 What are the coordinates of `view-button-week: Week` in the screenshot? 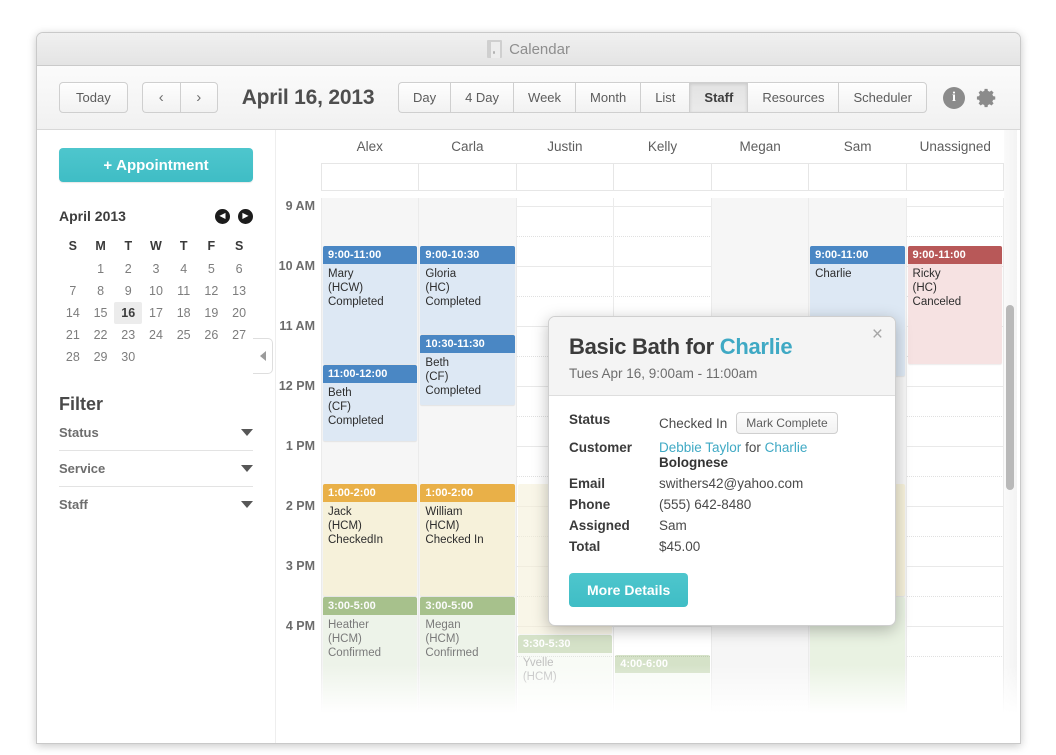 It's located at (544, 97).